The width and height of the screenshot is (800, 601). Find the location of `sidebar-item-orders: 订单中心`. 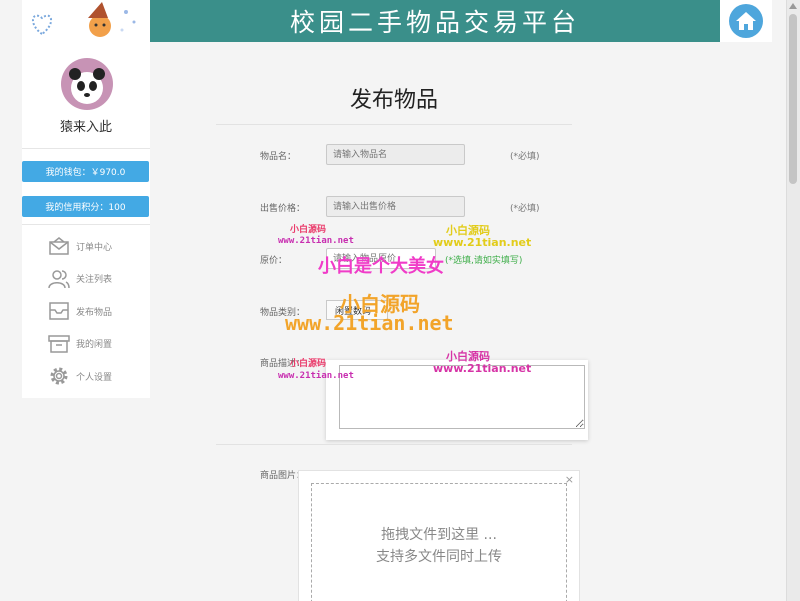

sidebar-item-orders: 订单中心 is located at coordinates (86, 246).